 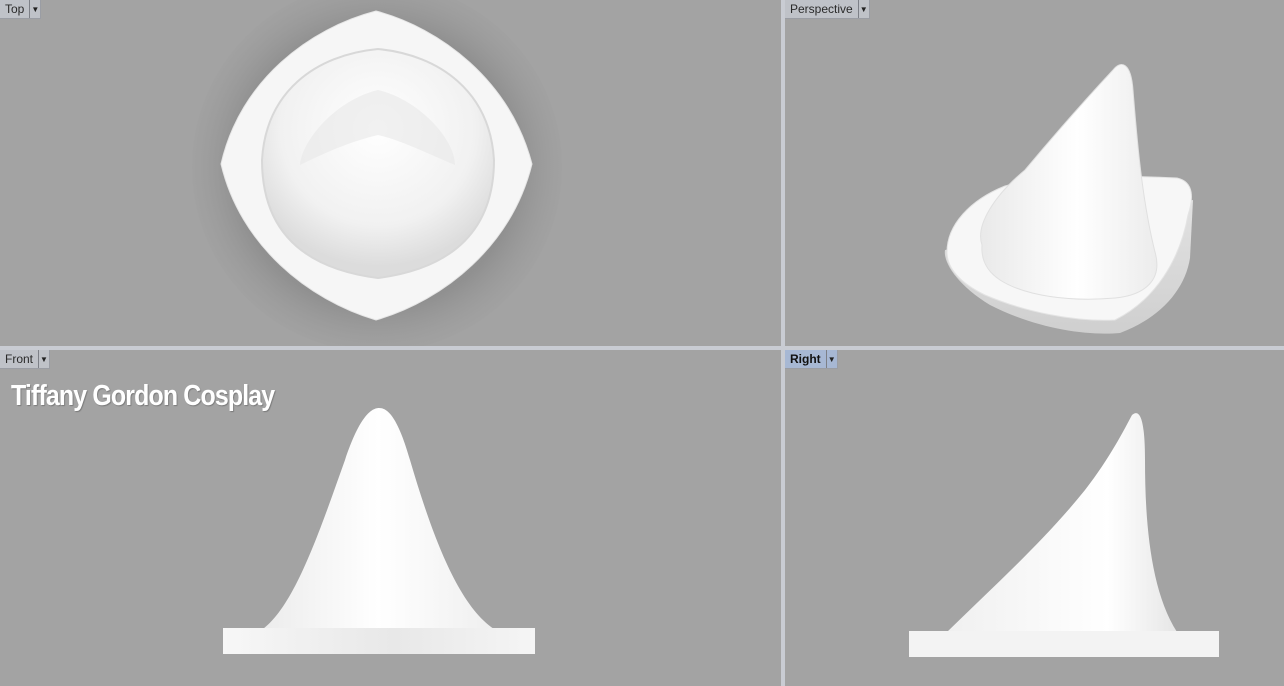 I want to click on viewport-tab-front: Front ▼, so click(x=25, y=359).